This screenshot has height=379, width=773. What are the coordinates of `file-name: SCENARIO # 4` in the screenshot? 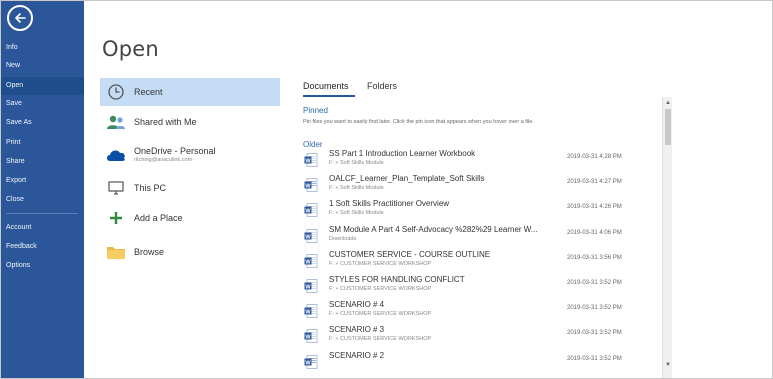 It's located at (357, 305).